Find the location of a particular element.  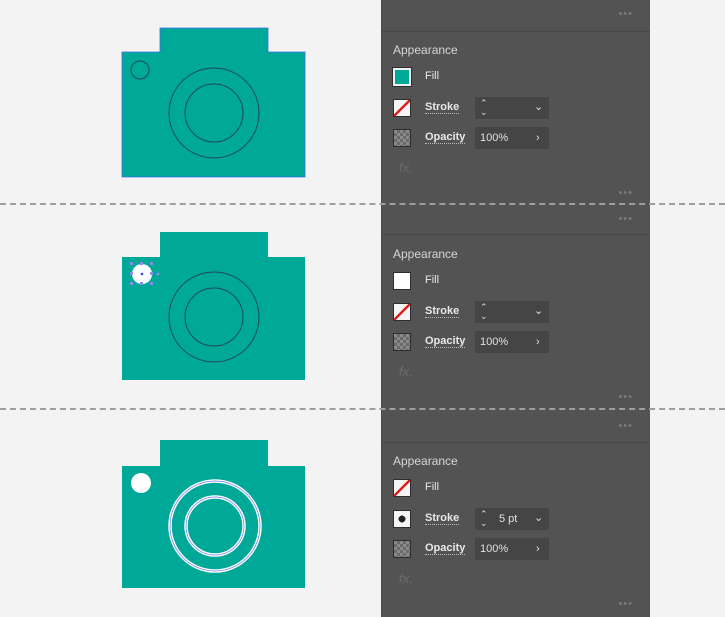

stroke-row: Stroke ⌃ ⌄ 5 pt ⌄ is located at coordinates (523, 519).